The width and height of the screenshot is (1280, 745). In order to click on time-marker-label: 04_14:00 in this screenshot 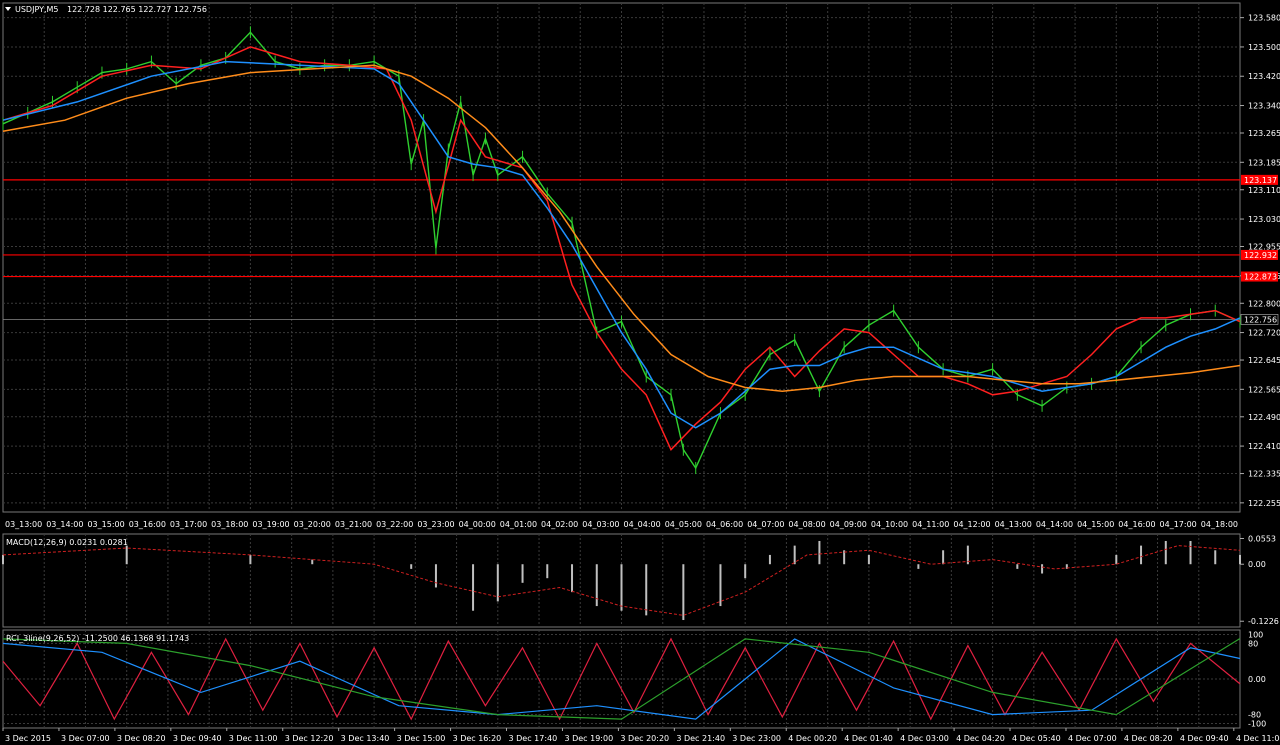, I will do `click(1054, 524)`.